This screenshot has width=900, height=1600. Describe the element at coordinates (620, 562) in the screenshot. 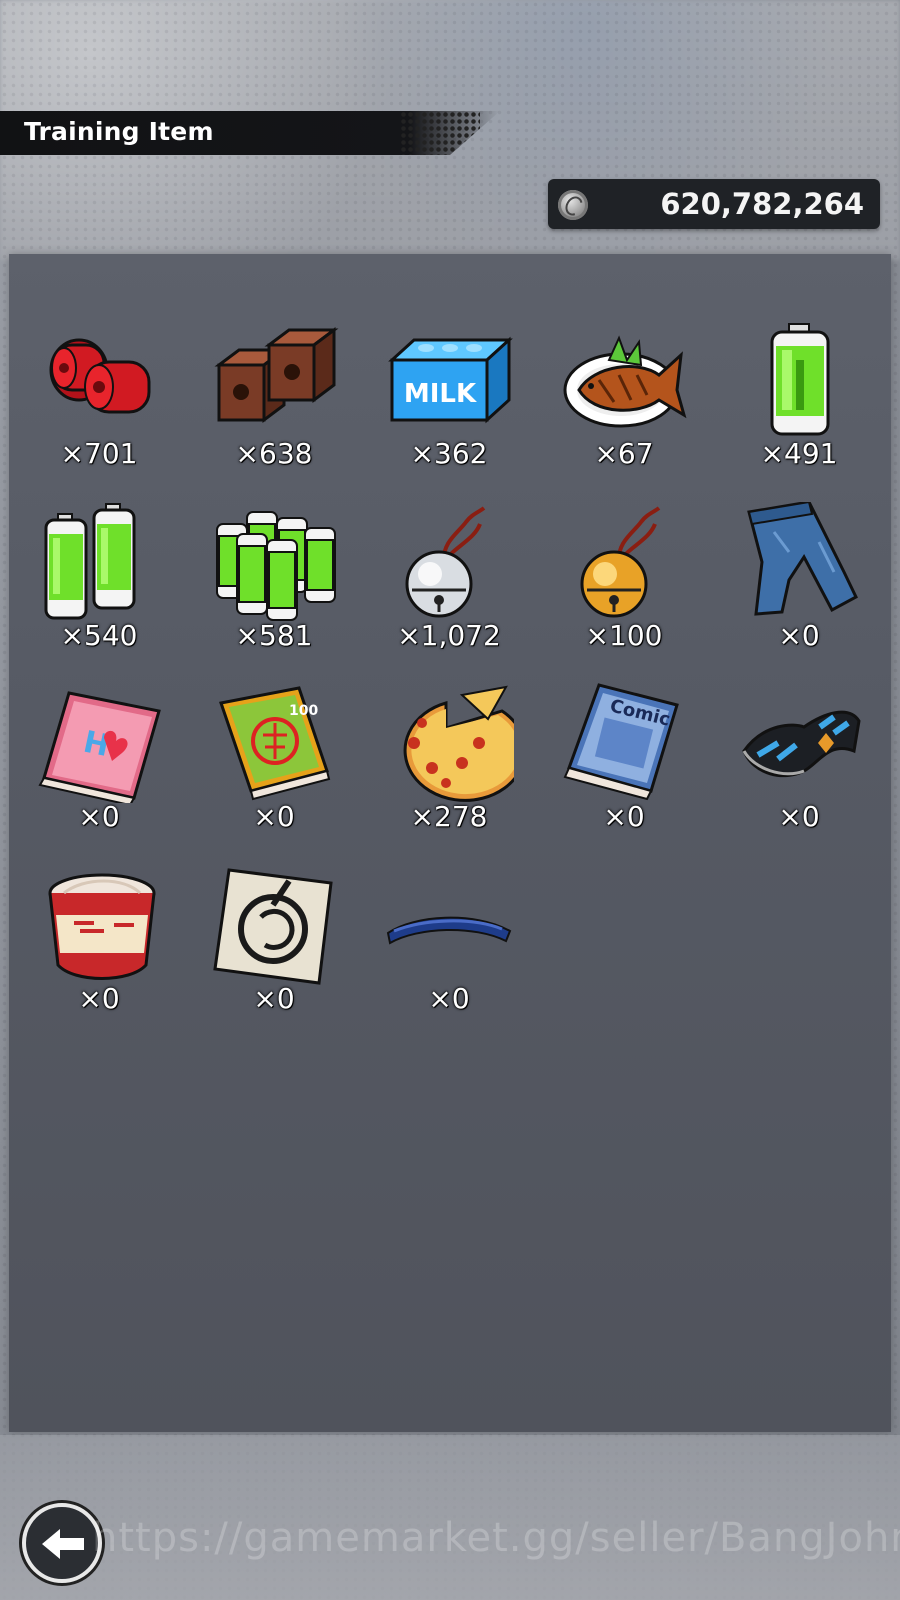

I see `gold-bell-icon` at that location.